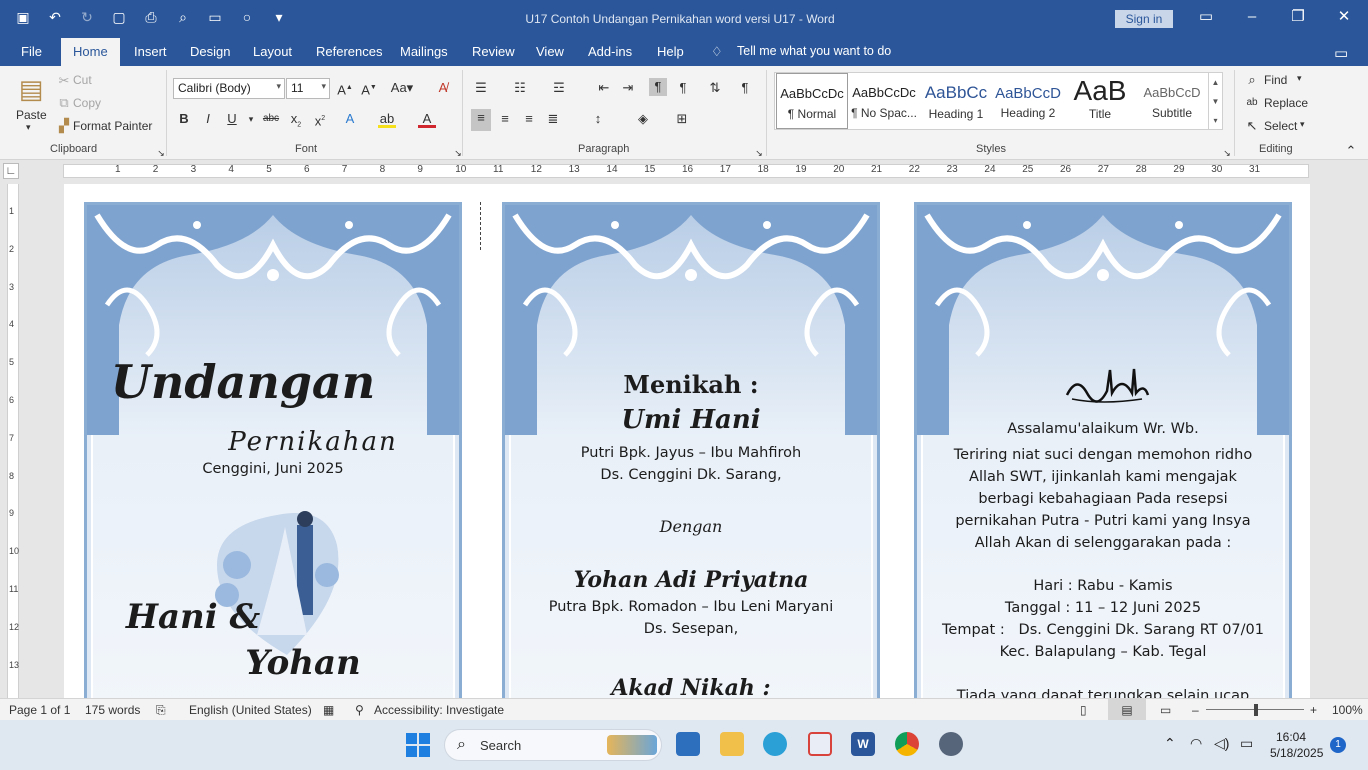 The image size is (1368, 770). Describe the element at coordinates (424, 51) in the screenshot. I see `tab-mailings: Mailings` at that location.